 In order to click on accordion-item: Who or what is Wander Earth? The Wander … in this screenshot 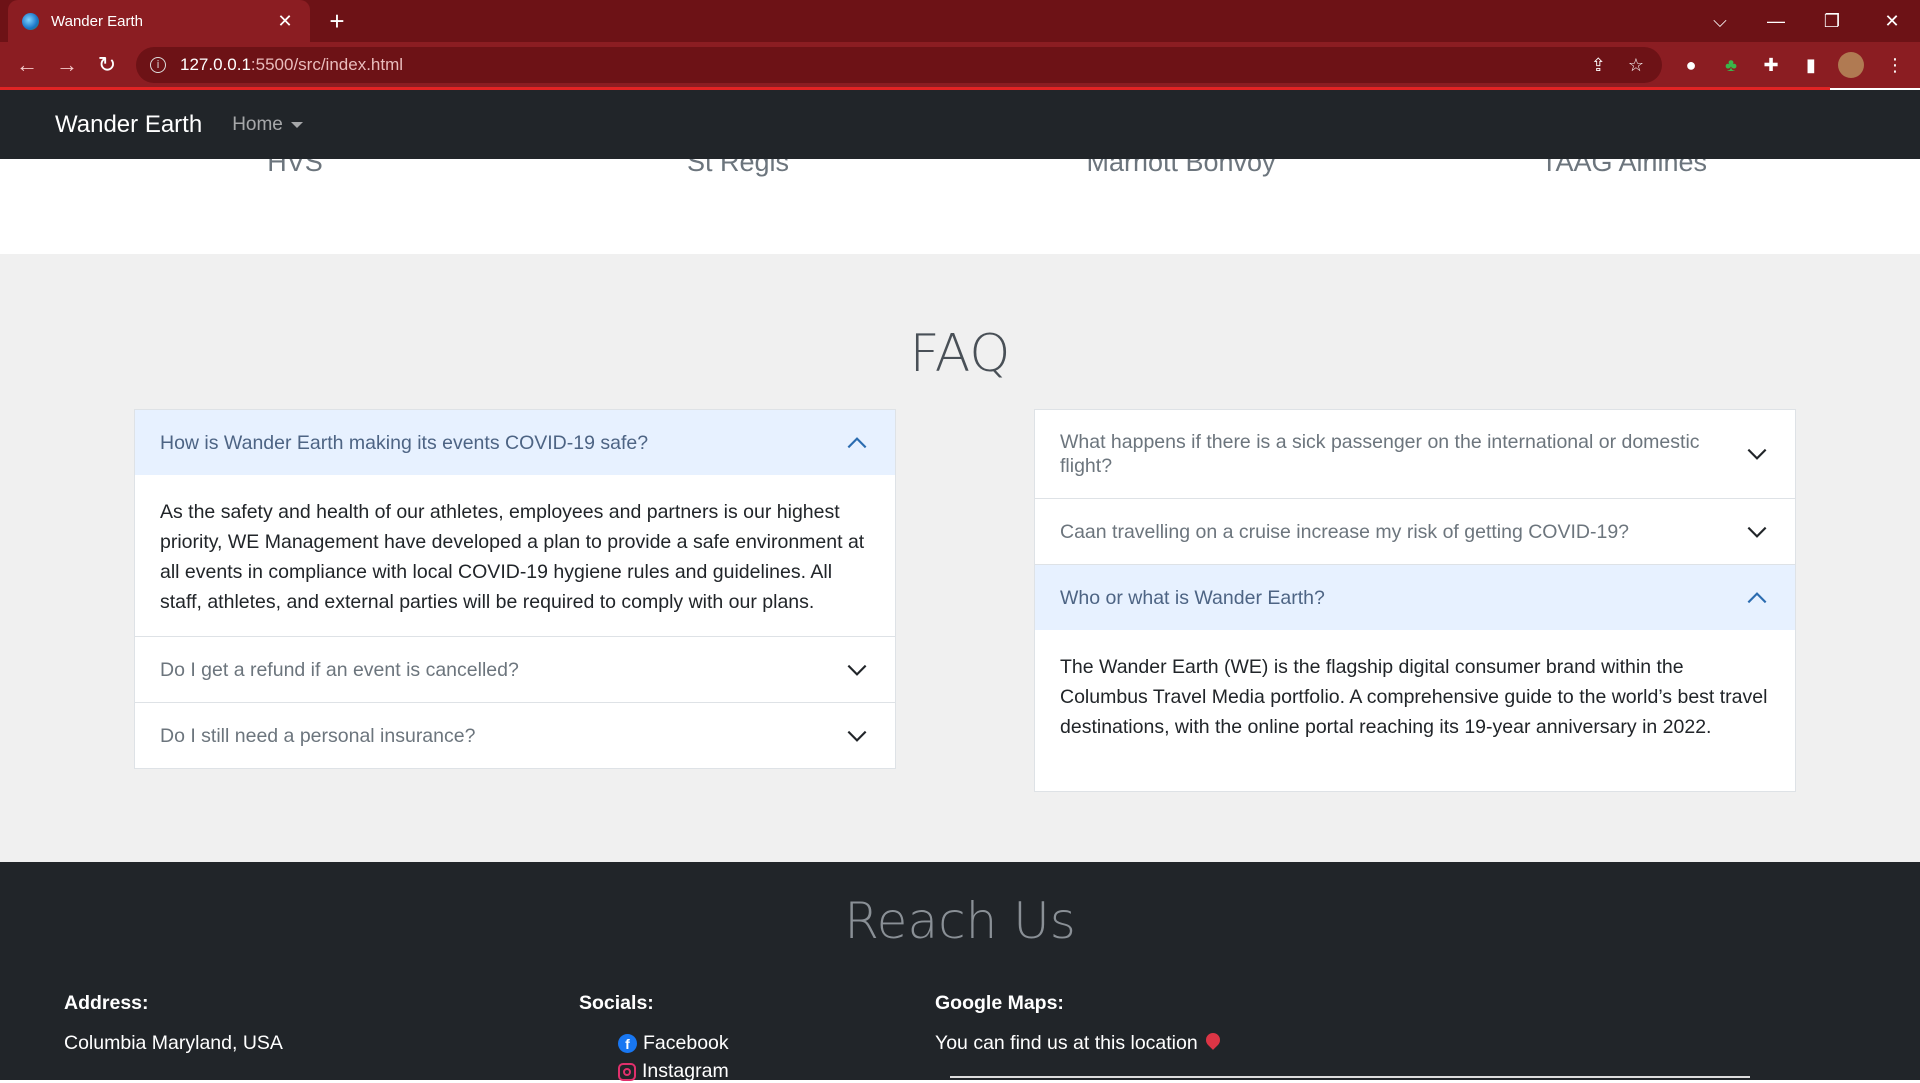, I will do `click(1415, 677)`.